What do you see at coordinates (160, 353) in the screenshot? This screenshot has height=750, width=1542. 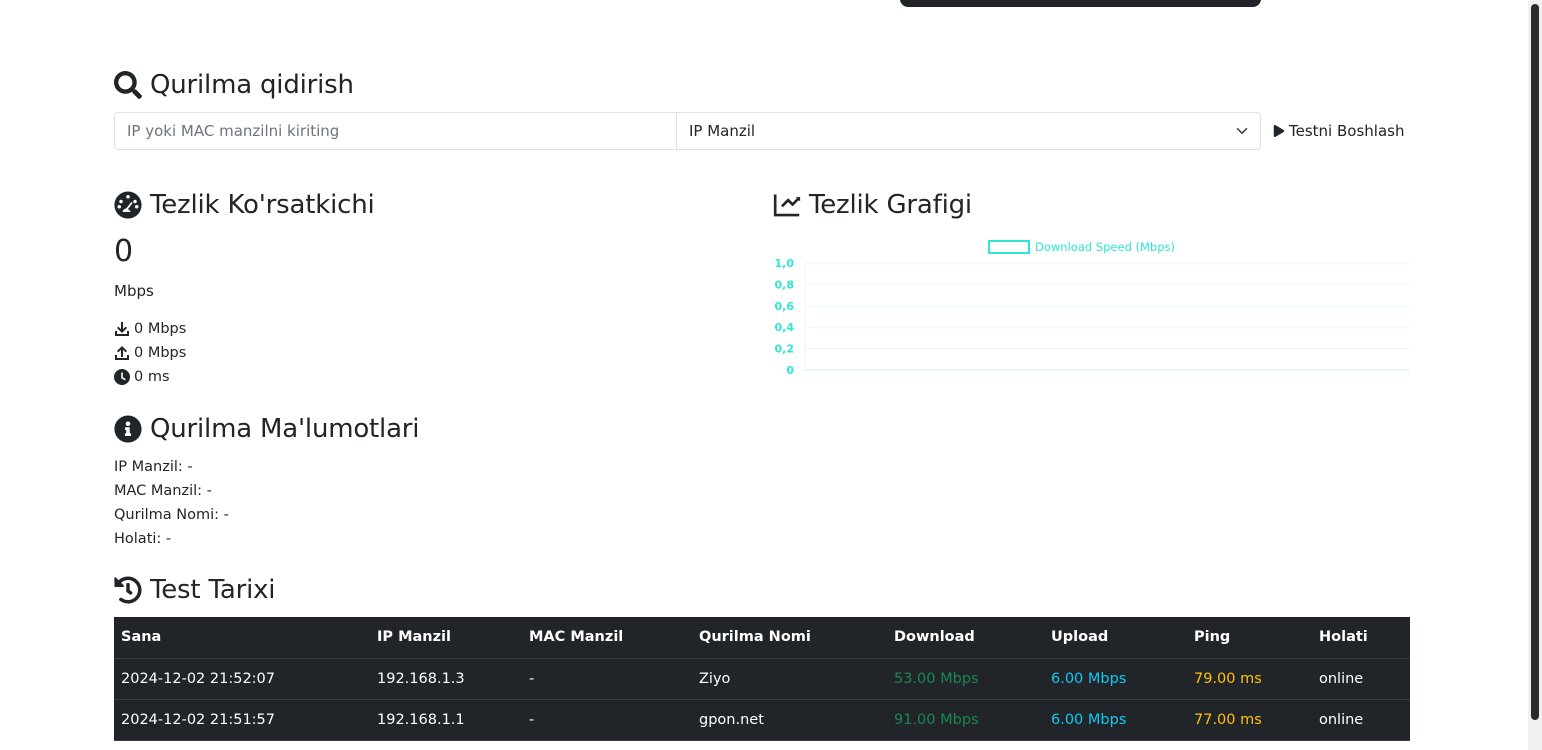 I see `upload-metric-value: 0 Mbps` at bounding box center [160, 353].